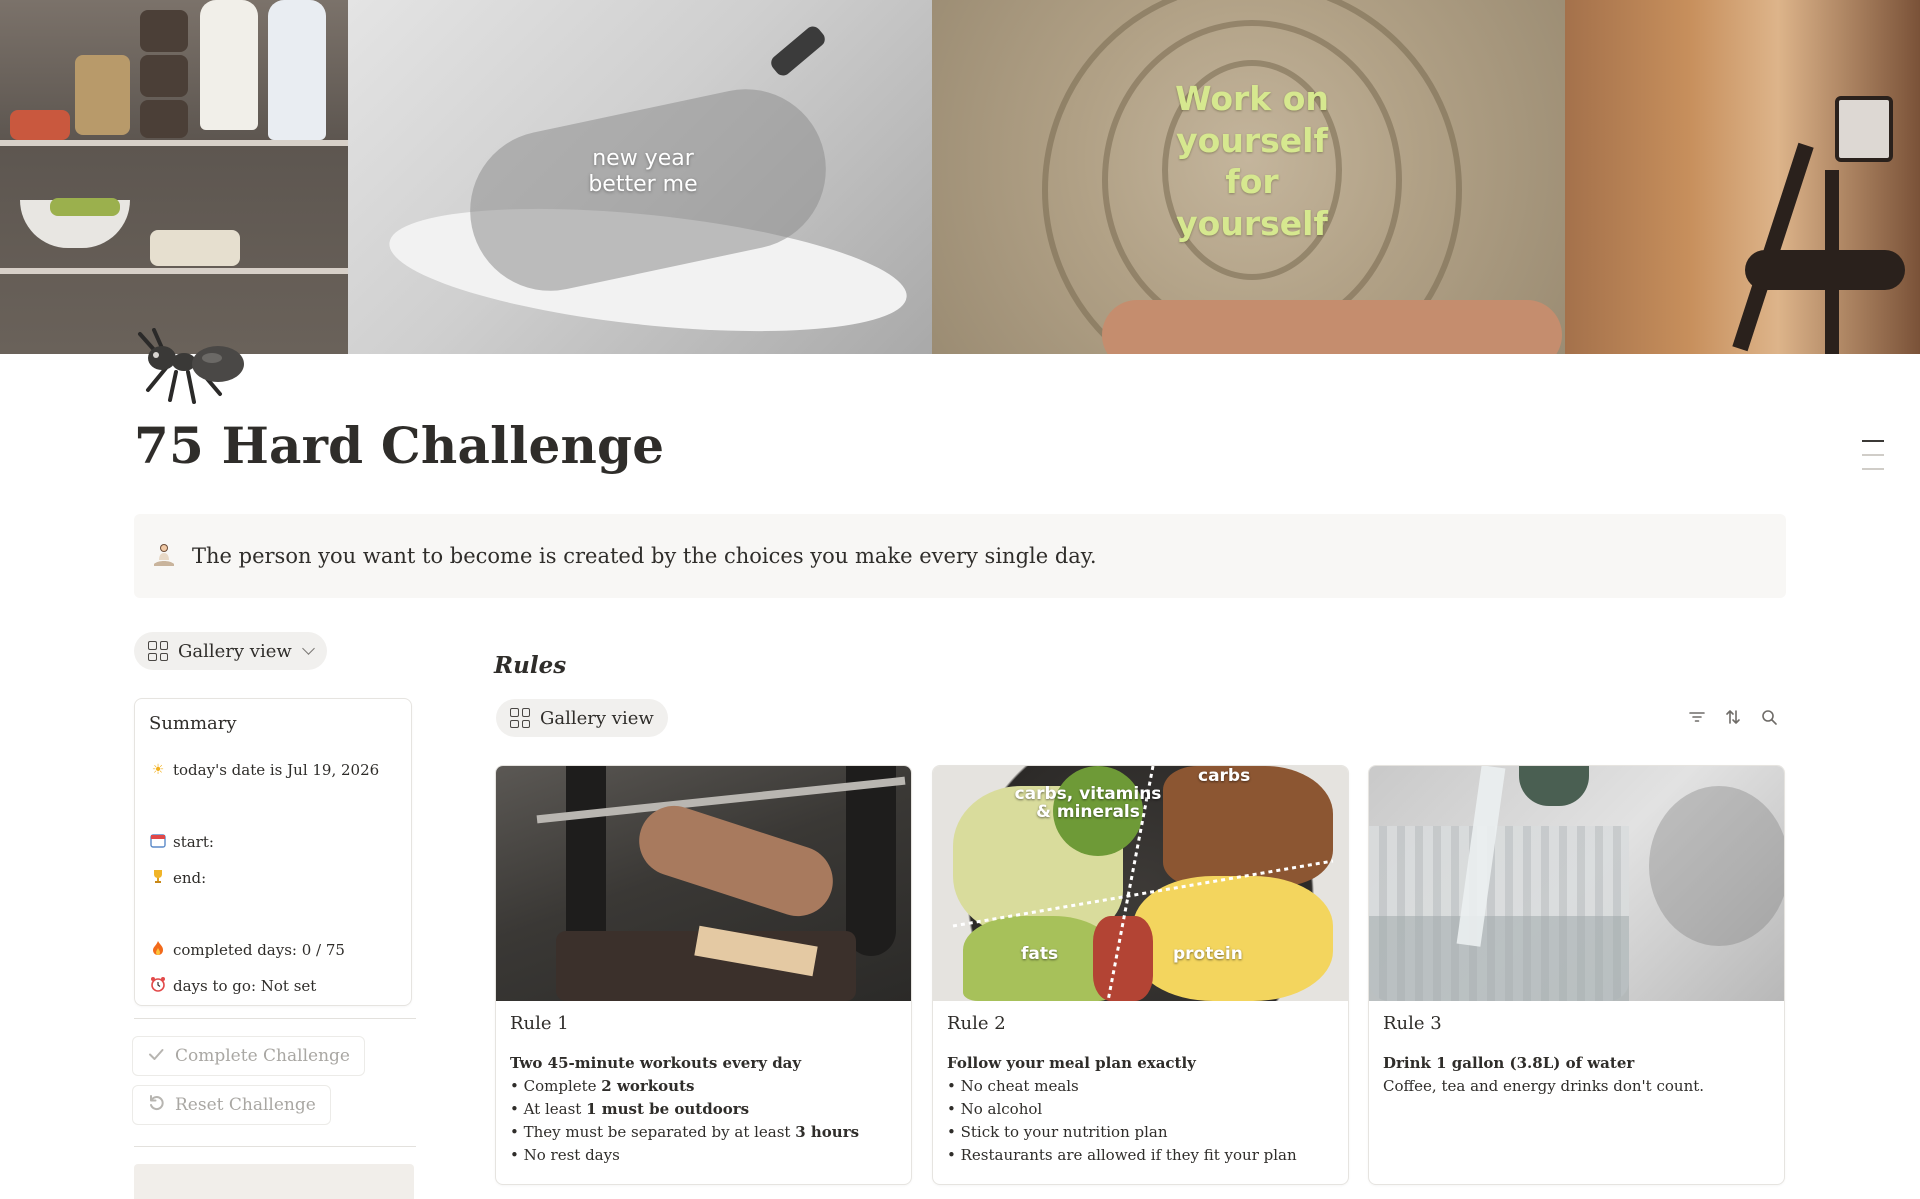 This screenshot has height=1199, width=1920. I want to click on summary-today-row: ☀ today's date is Jul 19, 2026, so click(273, 770).